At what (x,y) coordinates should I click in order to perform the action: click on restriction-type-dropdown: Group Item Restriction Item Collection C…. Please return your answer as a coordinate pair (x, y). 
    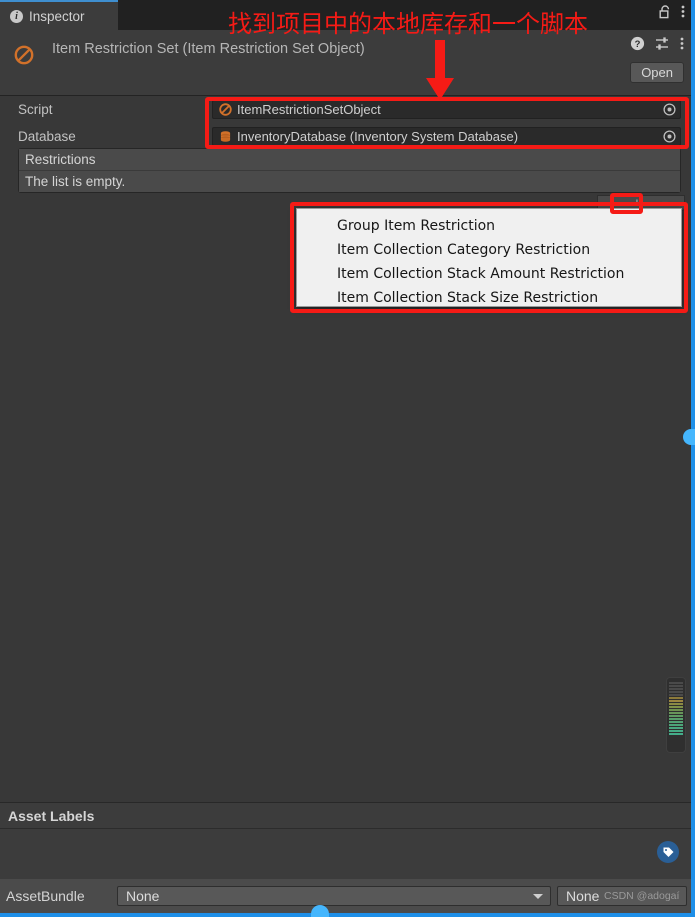
    Looking at the image, I should click on (489, 257).